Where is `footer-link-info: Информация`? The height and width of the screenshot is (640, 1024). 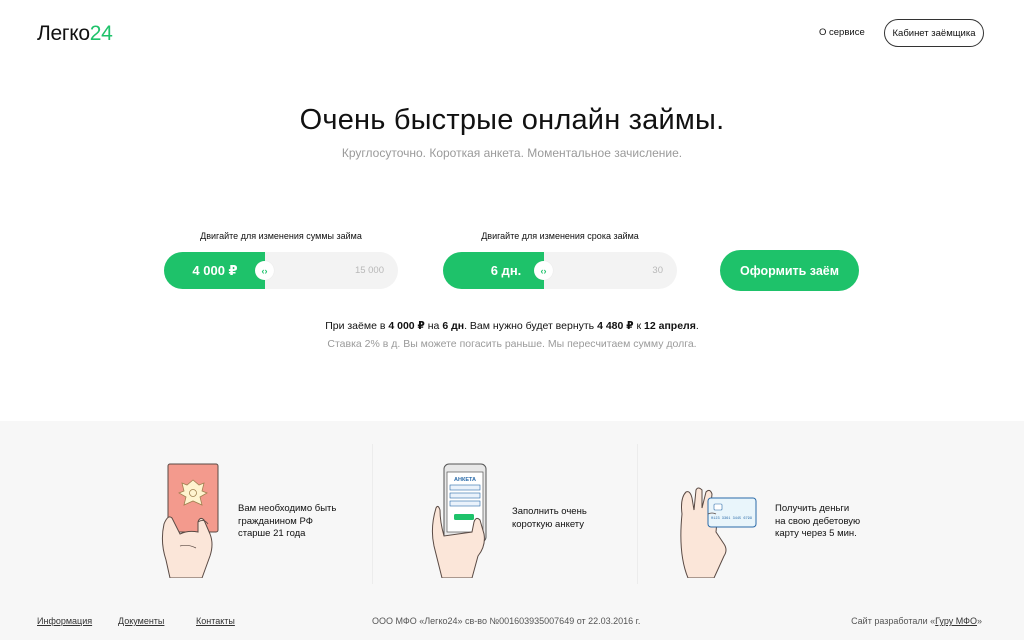
footer-link-info: Информация is located at coordinates (64, 621).